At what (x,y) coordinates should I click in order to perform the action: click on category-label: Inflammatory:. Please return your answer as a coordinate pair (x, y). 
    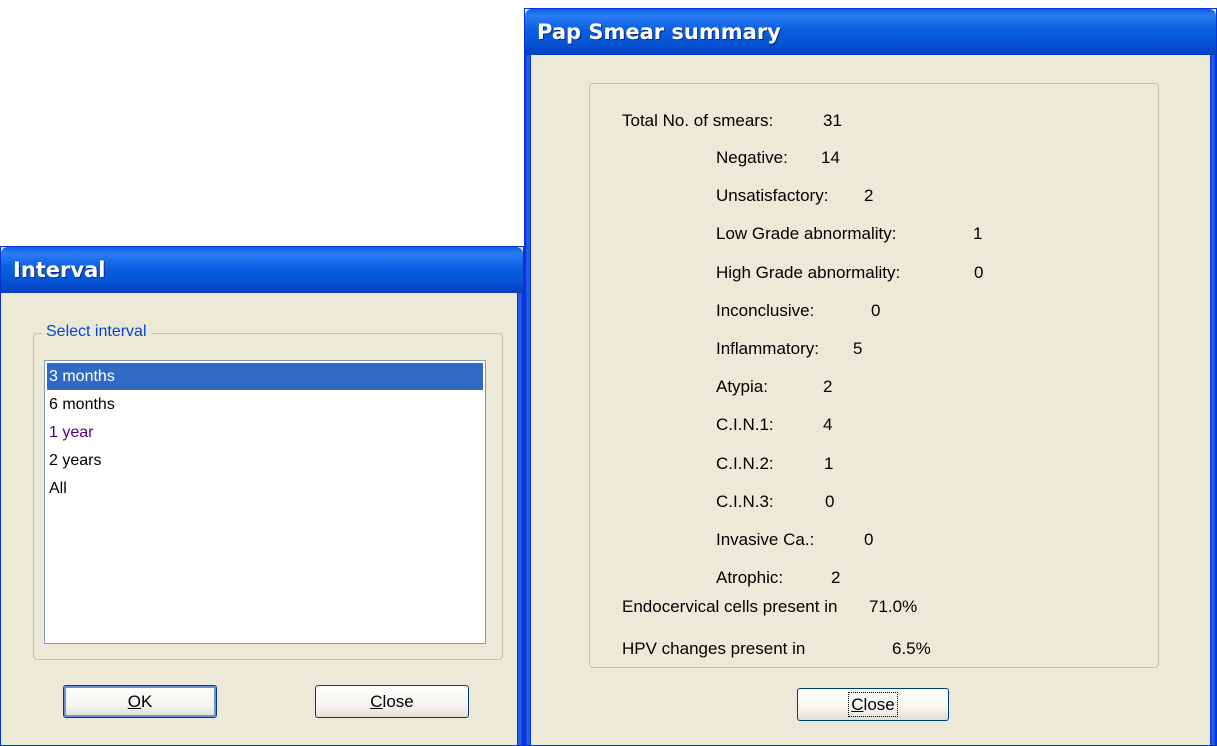
    Looking at the image, I should click on (767, 348).